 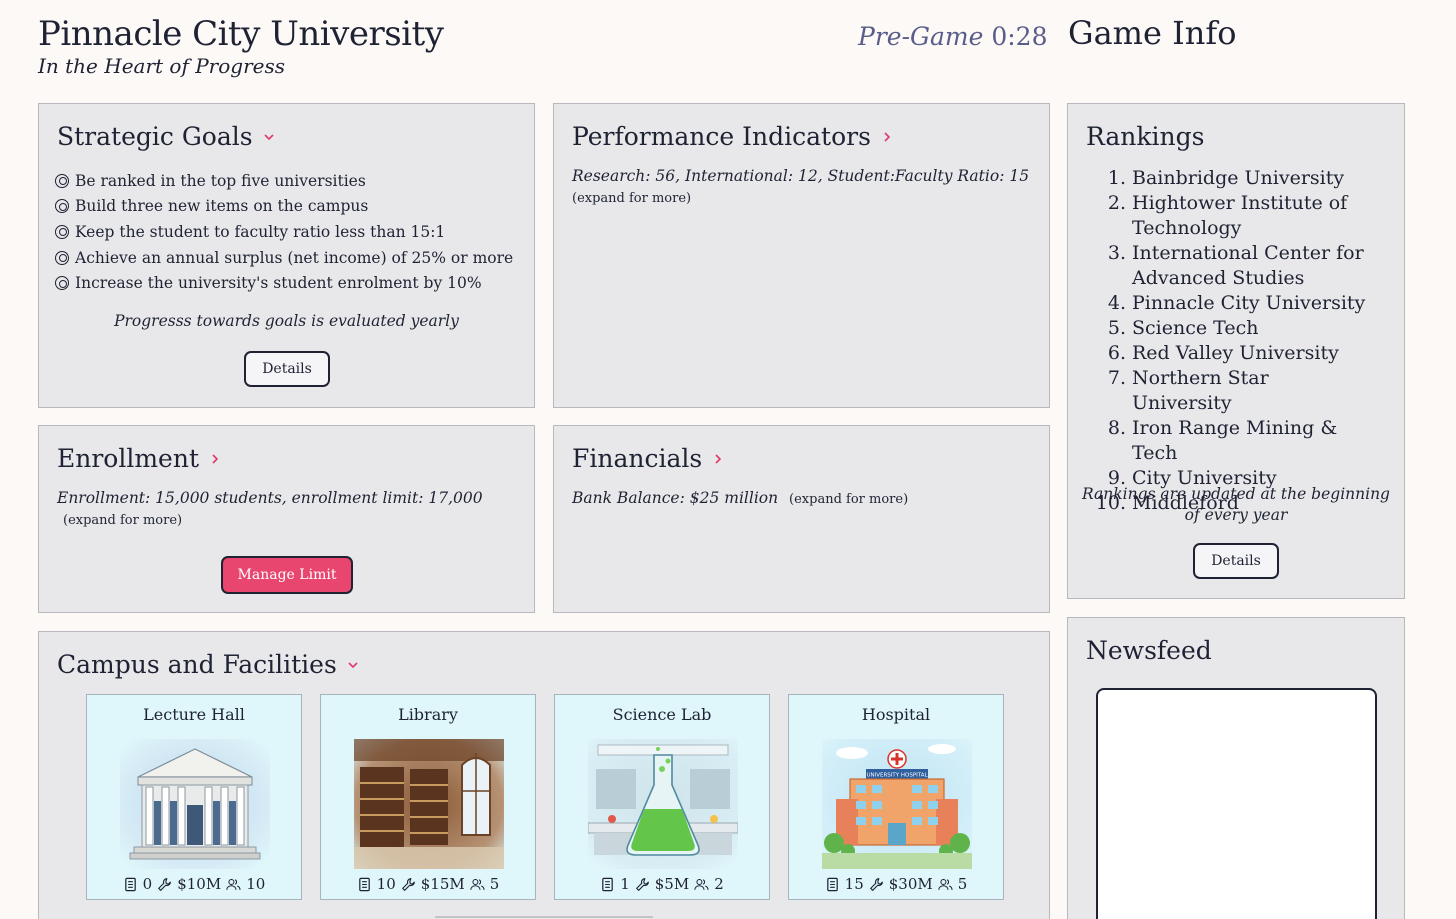 I want to click on strategic-goals-header: Strategic Goals, so click(x=166, y=136).